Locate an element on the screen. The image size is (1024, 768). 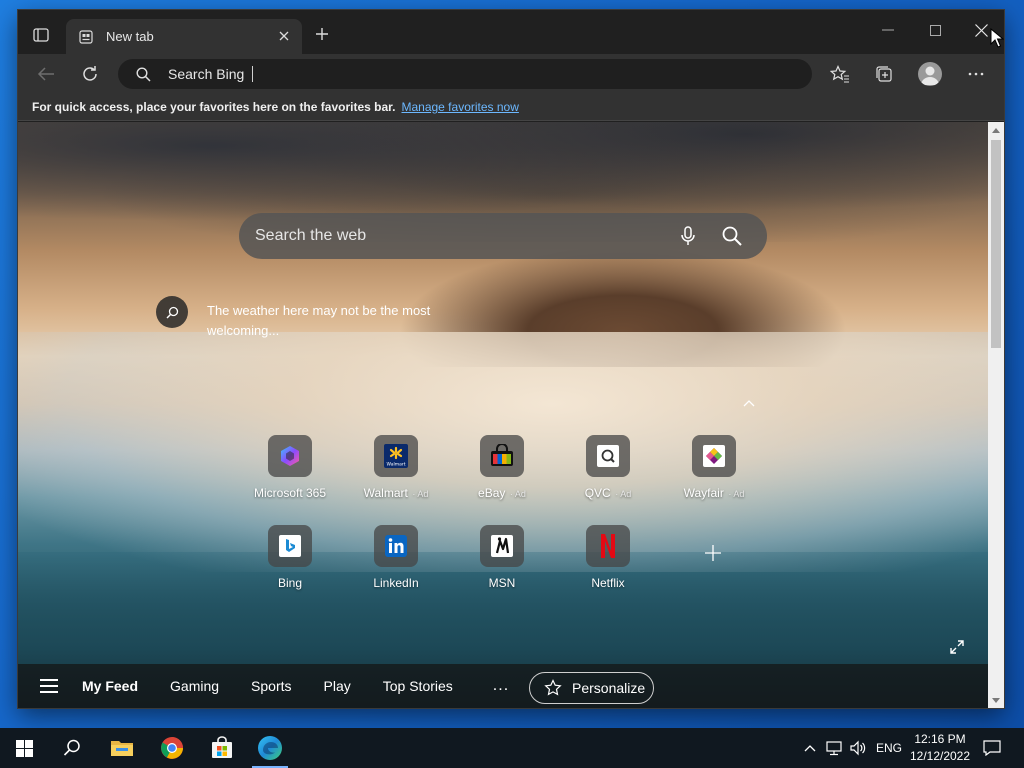
show-hidden-icons-chevron-icon is located at coordinates (810, 748).